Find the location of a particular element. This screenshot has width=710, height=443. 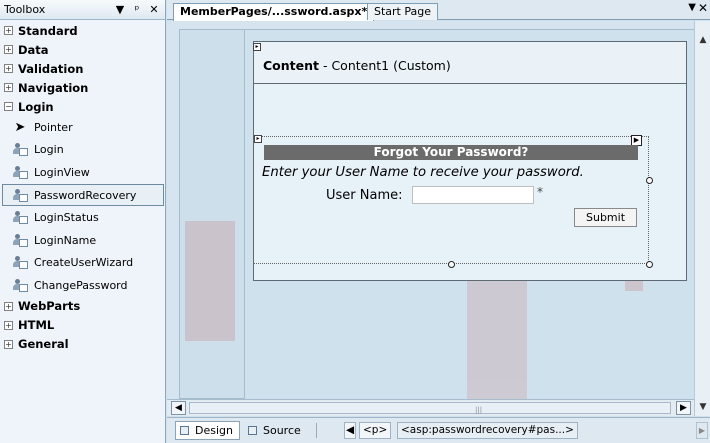

layout-left-column is located at coordinates (212, 214).